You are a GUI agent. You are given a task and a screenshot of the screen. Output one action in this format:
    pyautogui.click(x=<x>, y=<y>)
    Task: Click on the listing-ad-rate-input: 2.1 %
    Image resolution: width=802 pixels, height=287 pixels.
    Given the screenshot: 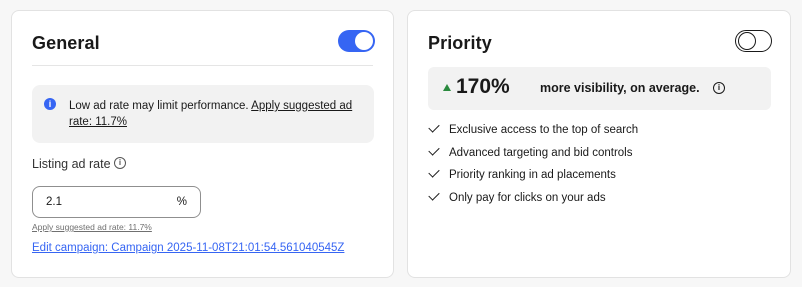 What is the action you would take?
    pyautogui.click(x=116, y=202)
    